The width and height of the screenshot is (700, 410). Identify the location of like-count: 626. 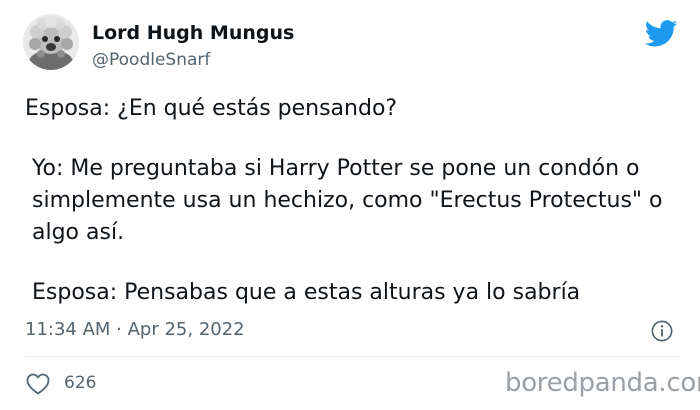
(80, 383).